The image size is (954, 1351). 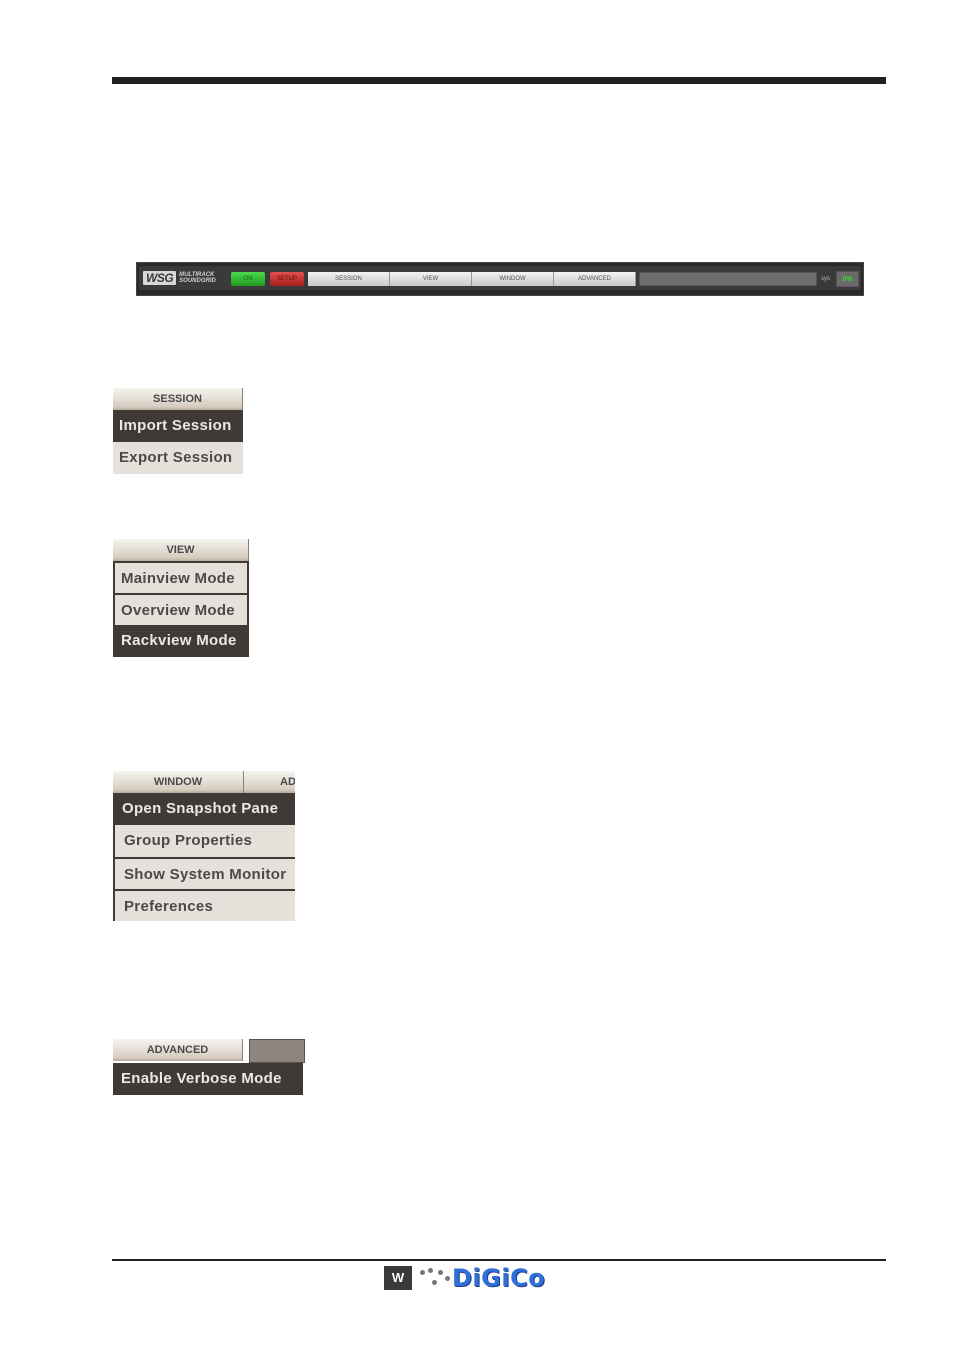 What do you see at coordinates (178, 782) in the screenshot?
I see `window-menu-header: WINDOW` at bounding box center [178, 782].